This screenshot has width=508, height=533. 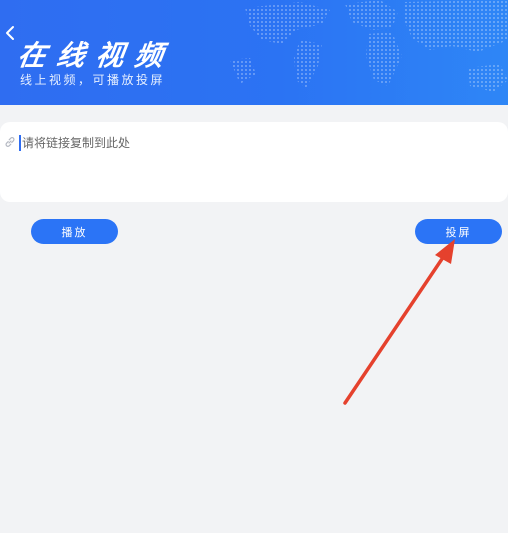 I want to click on chevron-left-icon, so click(x=10, y=33).